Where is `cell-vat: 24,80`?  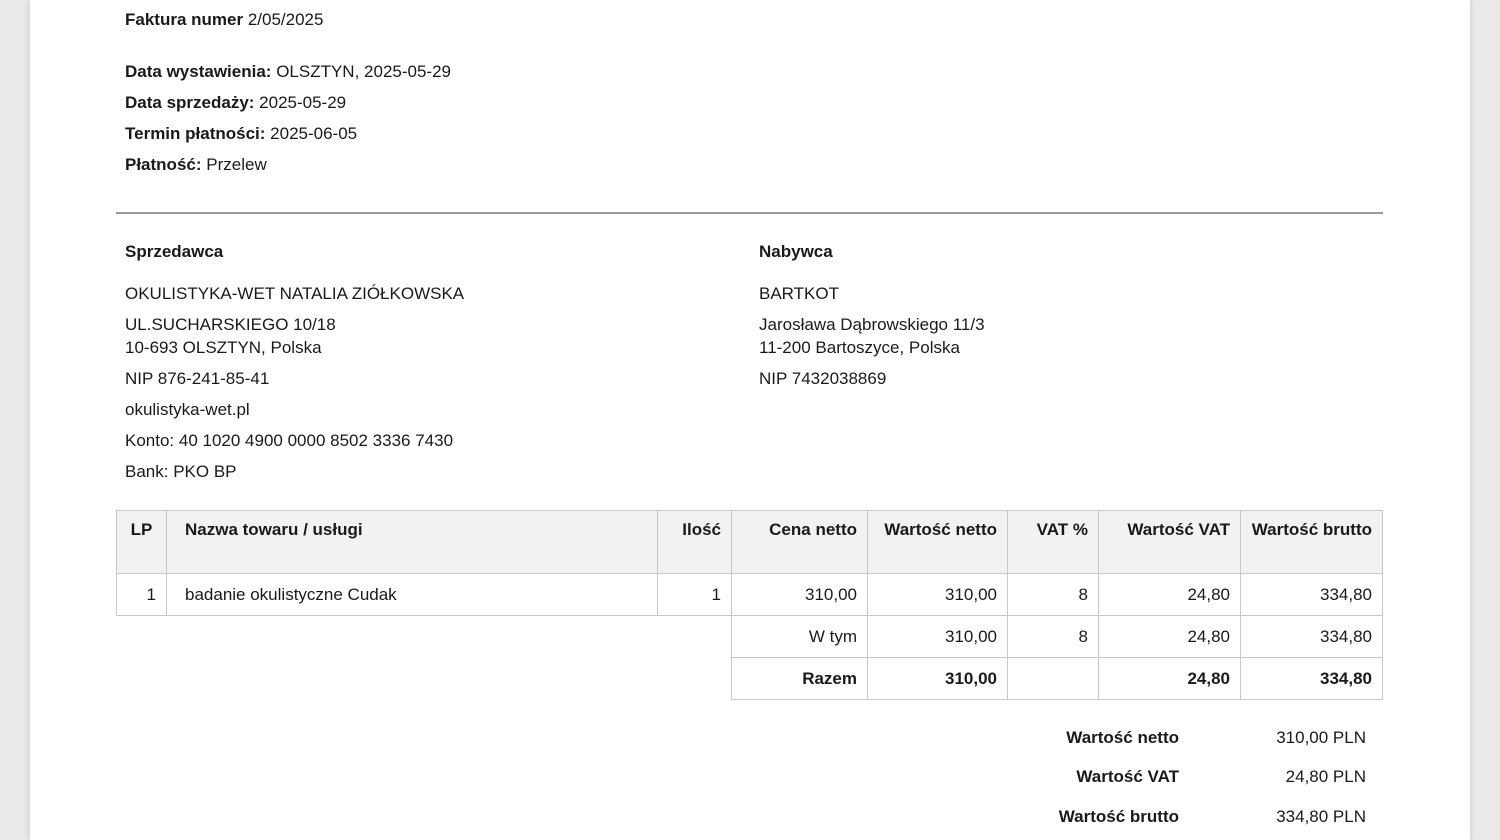 cell-vat: 24,80 is located at coordinates (1169, 594).